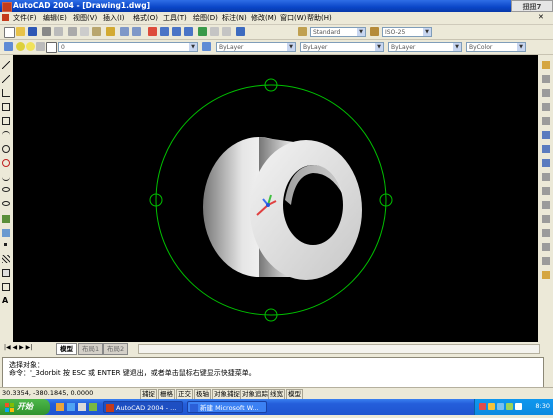  Describe the element at coordinates (188, 31) in the screenshot. I see `zoom-previous-icon` at that location.